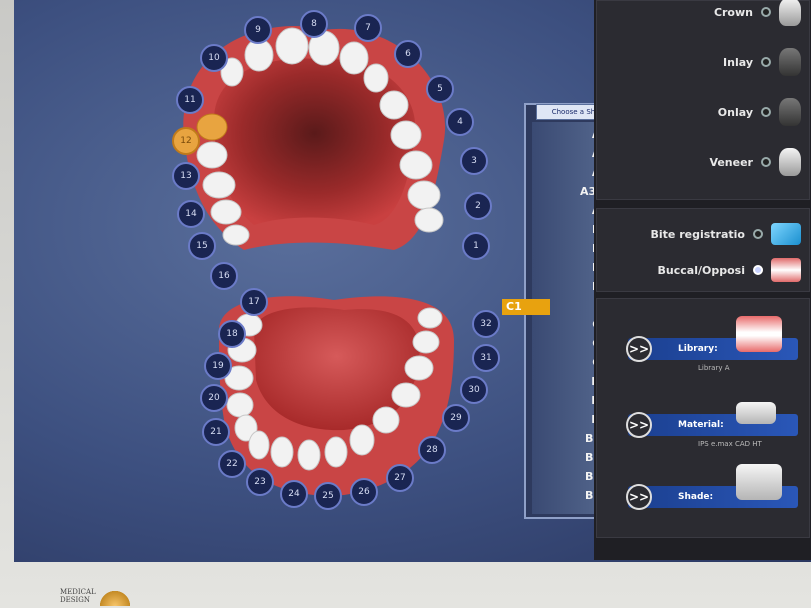 The width and height of the screenshot is (811, 608). Describe the element at coordinates (408, 54) in the screenshot. I see `tooth-number-6: 6` at that location.